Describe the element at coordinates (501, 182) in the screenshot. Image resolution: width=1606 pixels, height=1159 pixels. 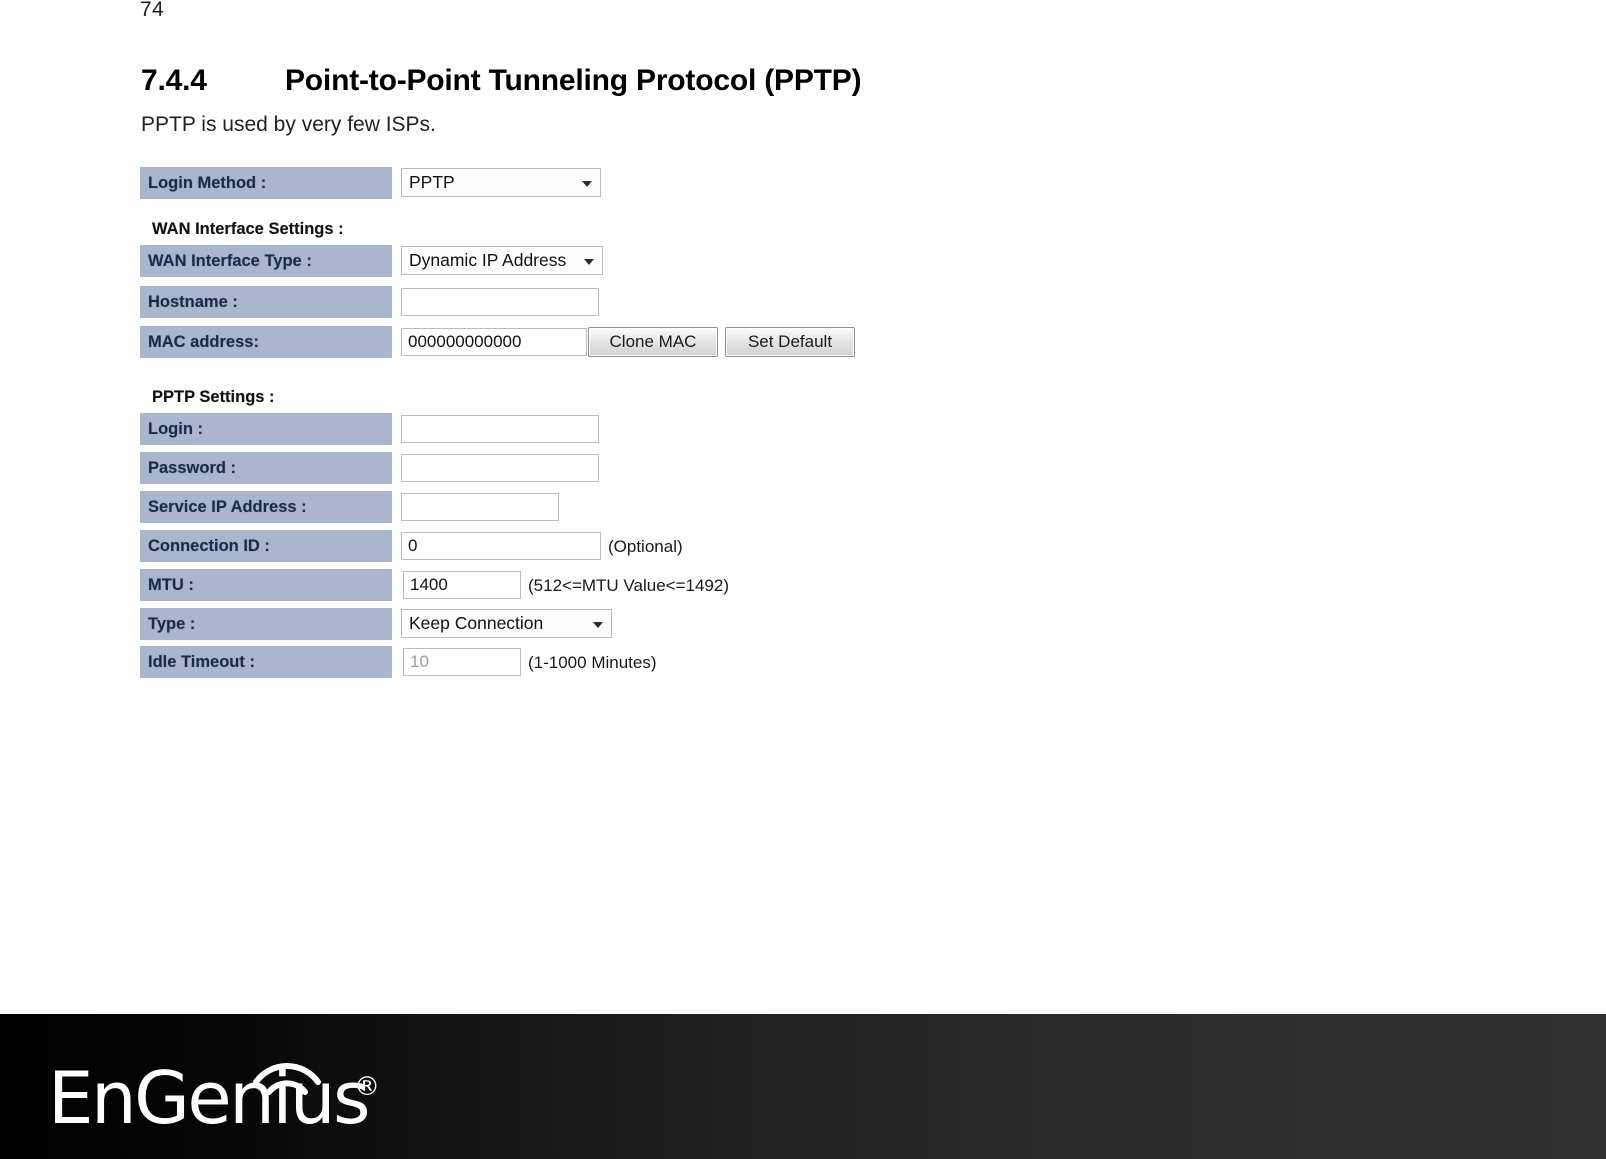
I see `login-method-select: PPTP` at that location.